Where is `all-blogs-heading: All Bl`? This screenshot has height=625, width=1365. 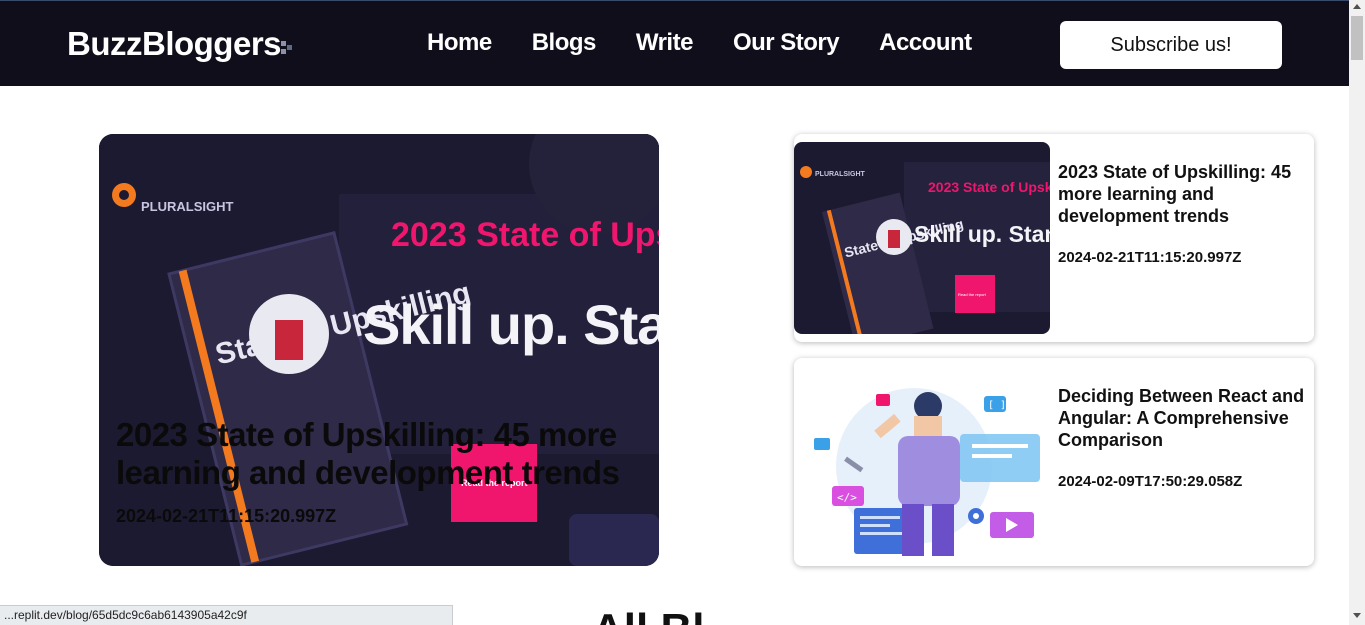 all-blogs-heading: All Bl is located at coordinates (648, 616).